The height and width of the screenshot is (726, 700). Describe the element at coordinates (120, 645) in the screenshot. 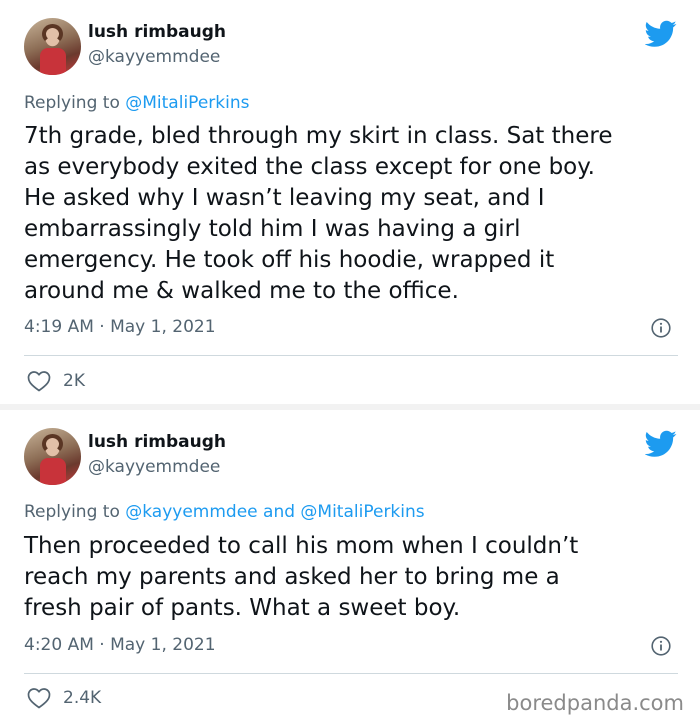

I see `tweet-timestamp: 4:20 AM · May 1, 2021` at that location.